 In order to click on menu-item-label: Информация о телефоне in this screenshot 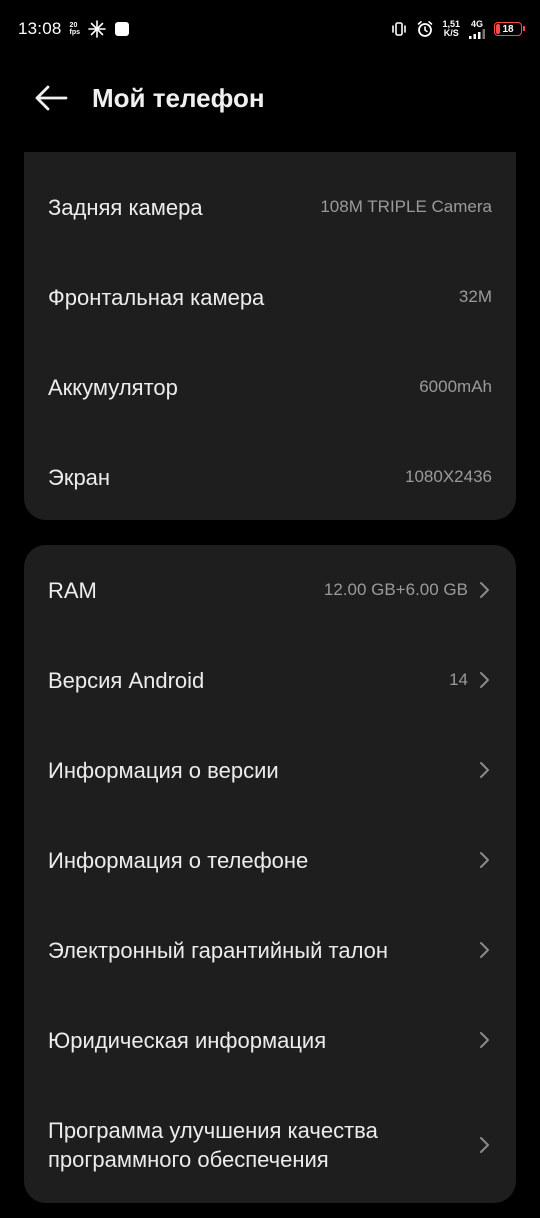, I will do `click(178, 860)`.